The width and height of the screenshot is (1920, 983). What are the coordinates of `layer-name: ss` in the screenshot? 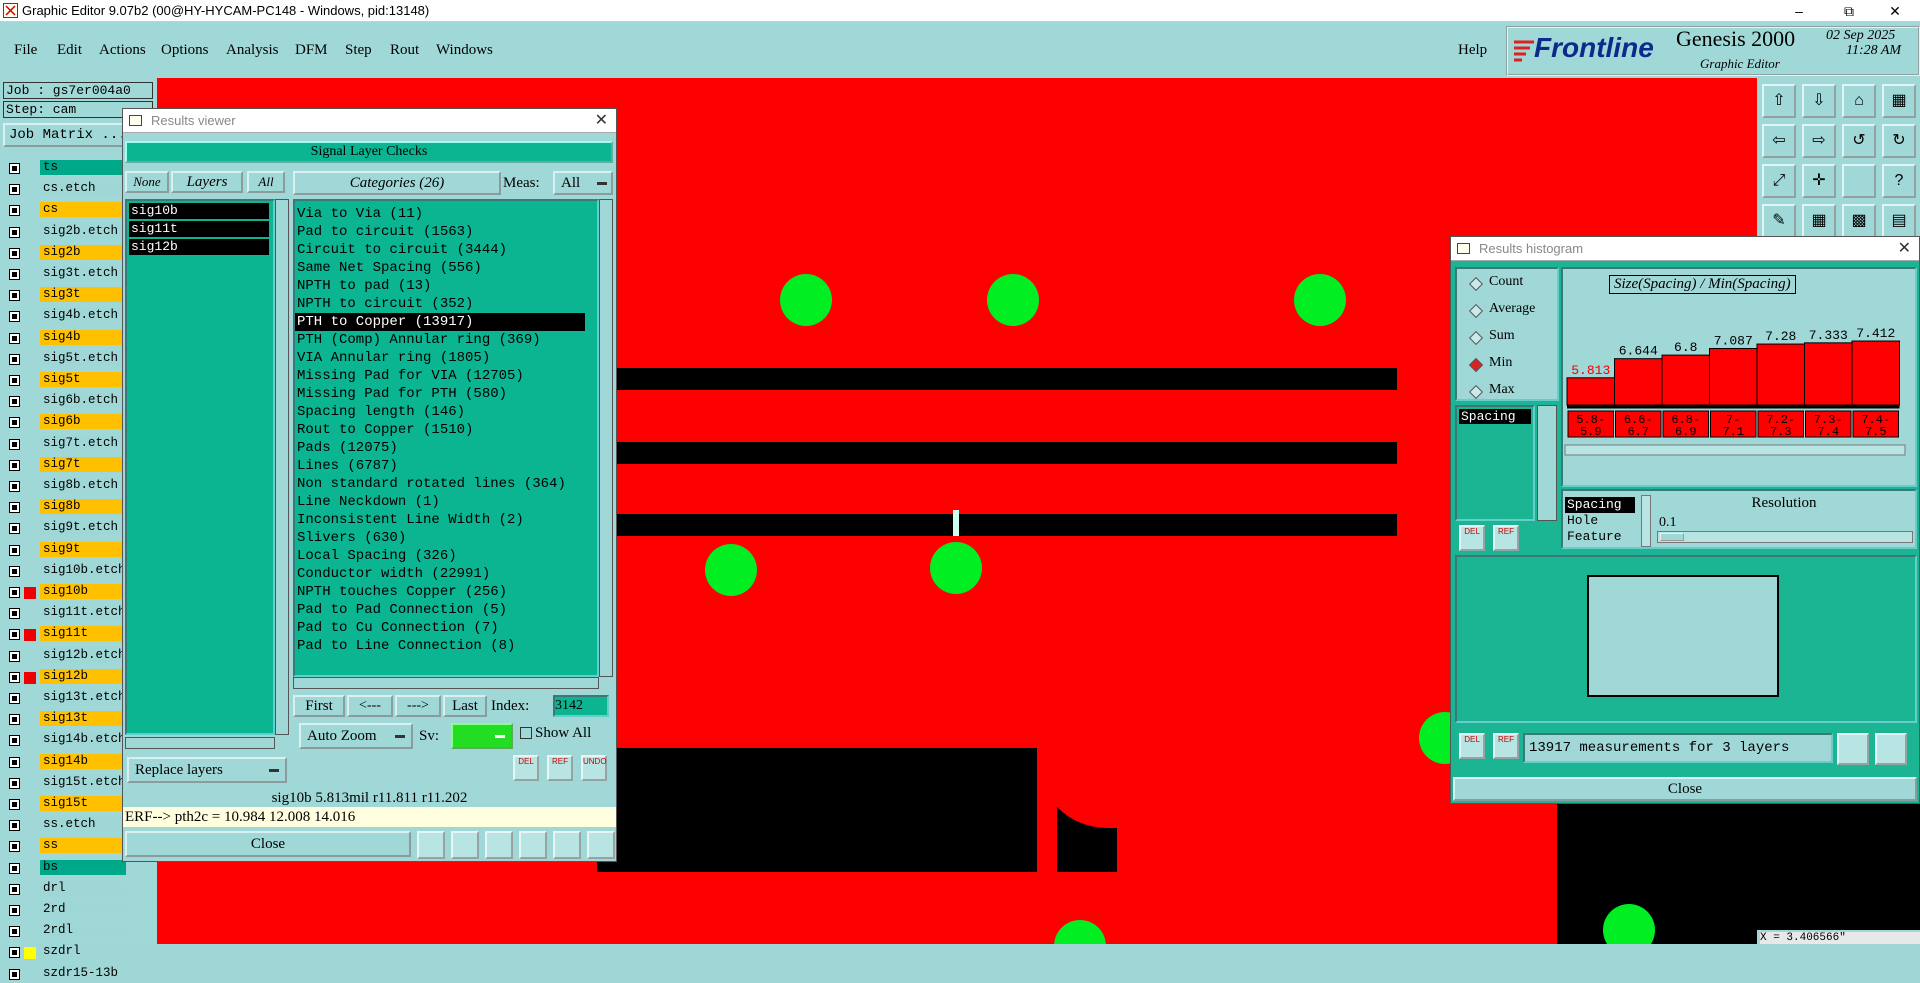 It's located at (83, 846).